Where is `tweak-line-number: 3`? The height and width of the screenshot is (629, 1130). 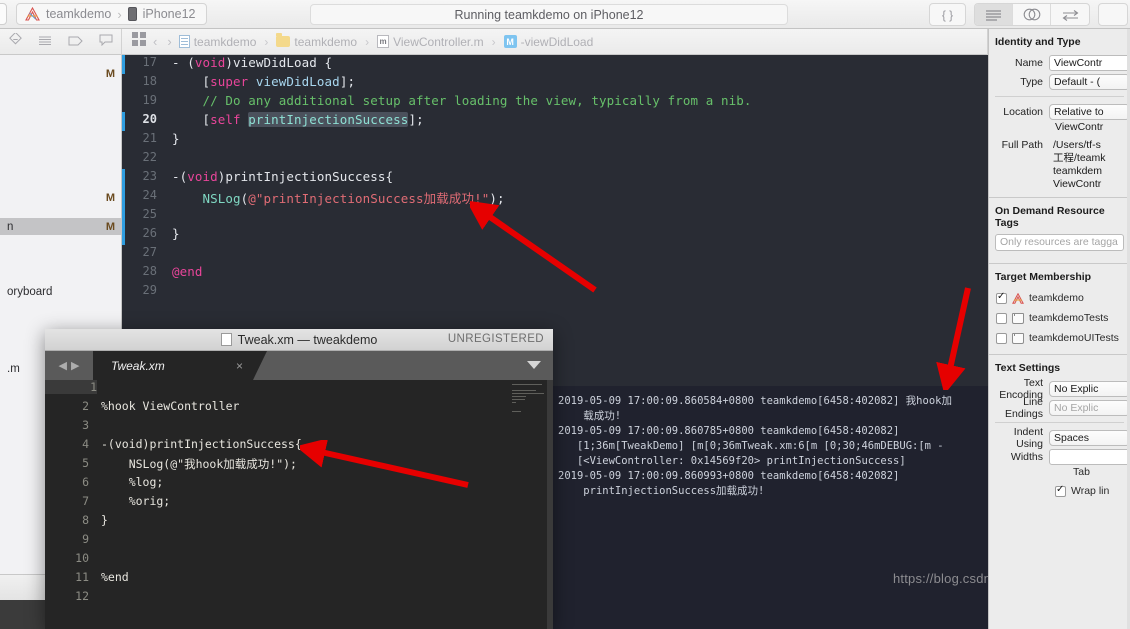 tweak-line-number: 3 is located at coordinates (85, 425).